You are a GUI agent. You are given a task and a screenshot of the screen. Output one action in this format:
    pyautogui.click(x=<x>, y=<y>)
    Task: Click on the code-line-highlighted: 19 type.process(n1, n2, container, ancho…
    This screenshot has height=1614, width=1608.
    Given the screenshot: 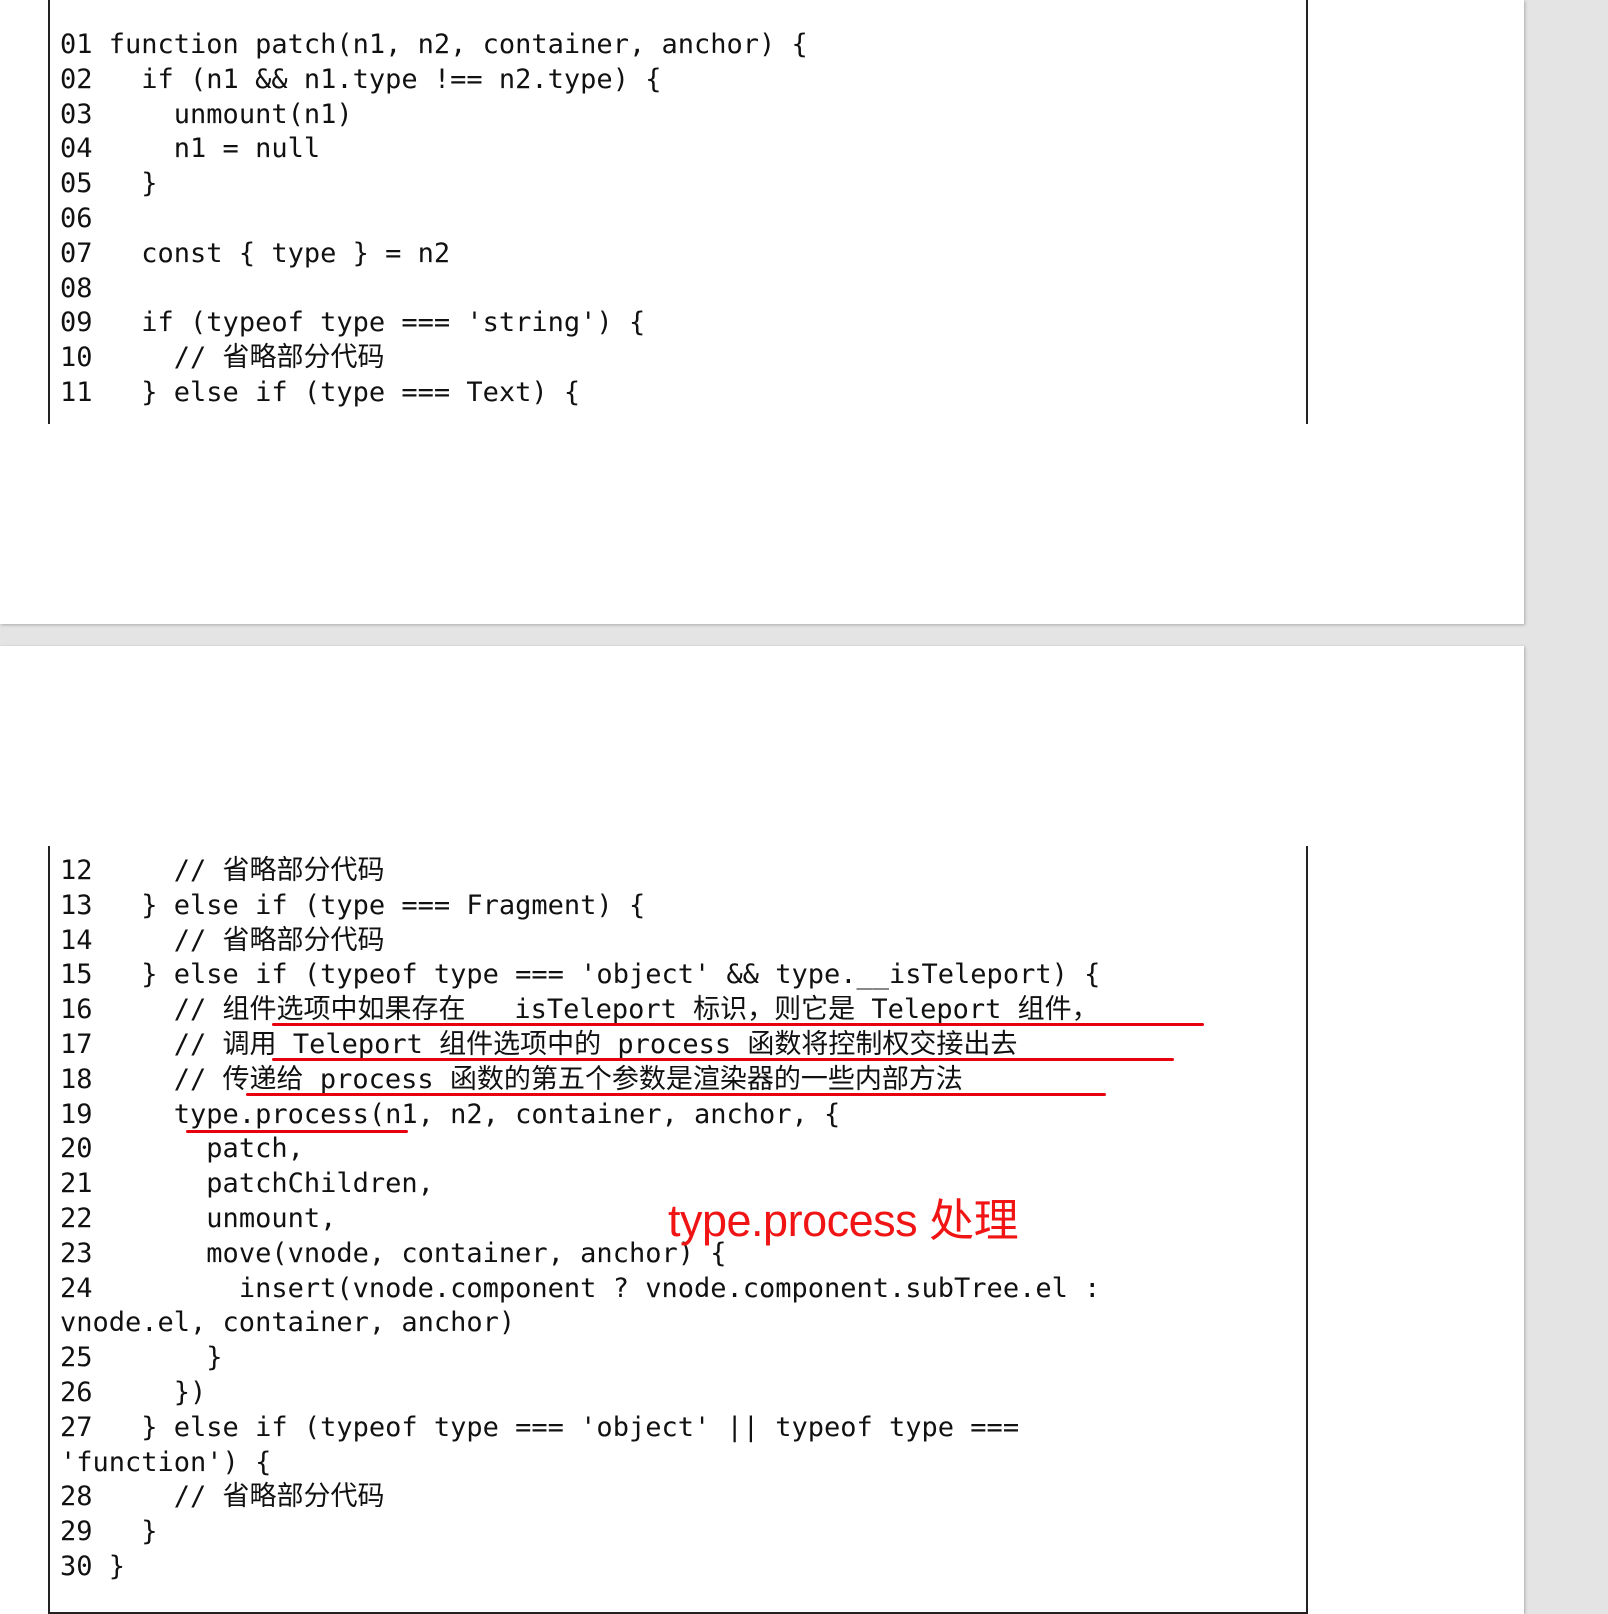 What is the action you would take?
    pyautogui.click(x=683, y=1115)
    